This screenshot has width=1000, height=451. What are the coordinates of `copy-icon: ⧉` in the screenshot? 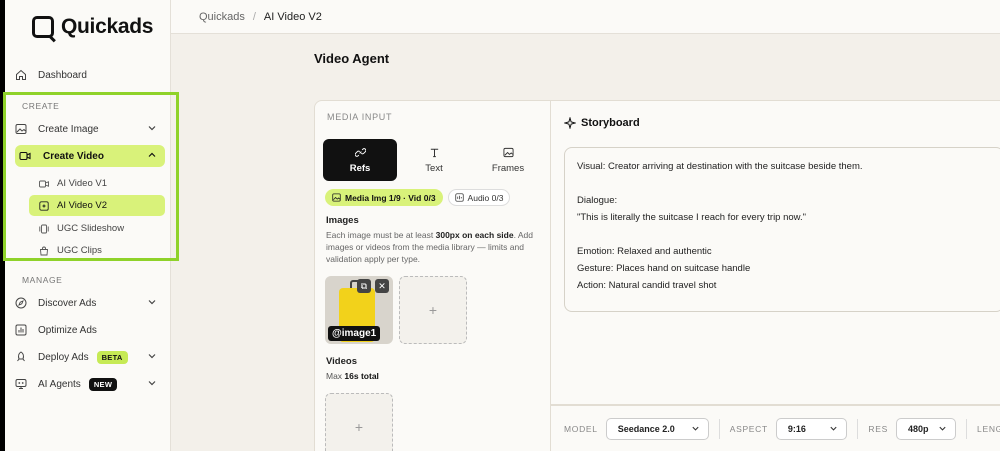 It's located at (364, 286).